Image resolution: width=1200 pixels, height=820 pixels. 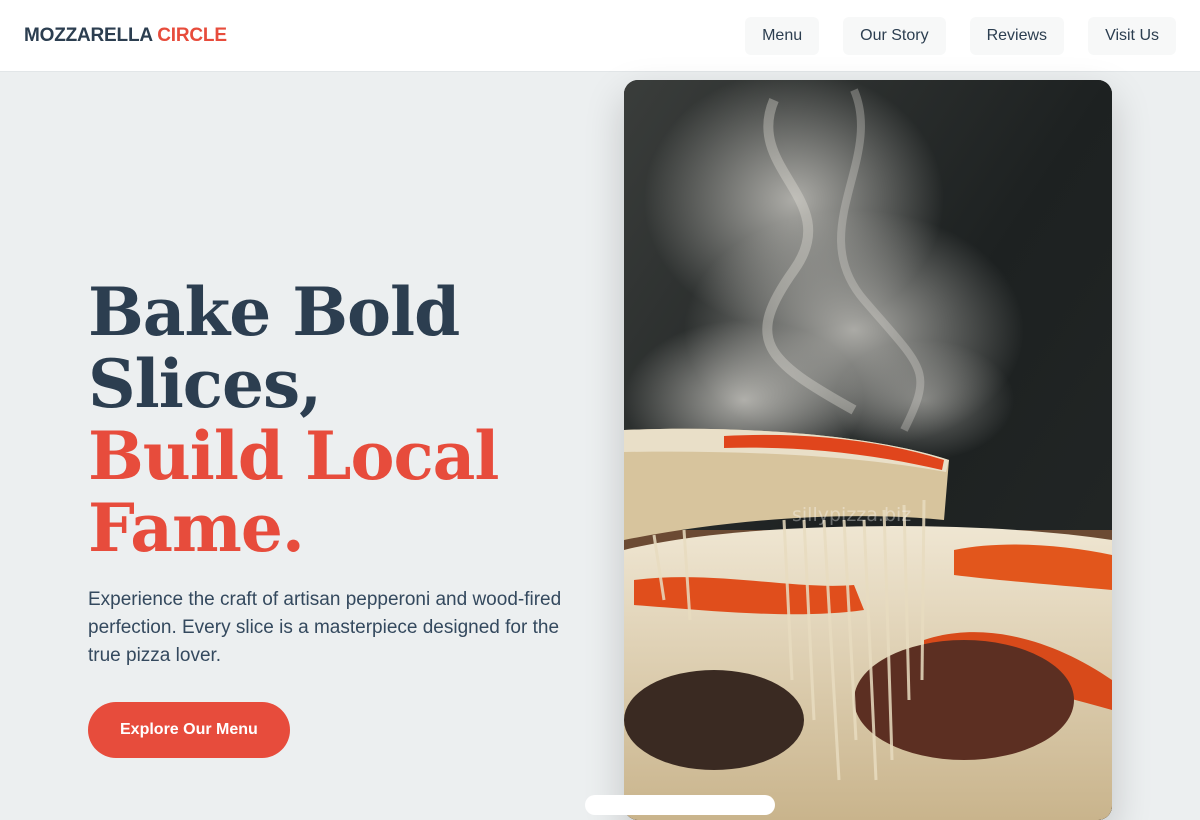 What do you see at coordinates (88, 35) in the screenshot?
I see `brand-name: MOZZARELLA` at bounding box center [88, 35].